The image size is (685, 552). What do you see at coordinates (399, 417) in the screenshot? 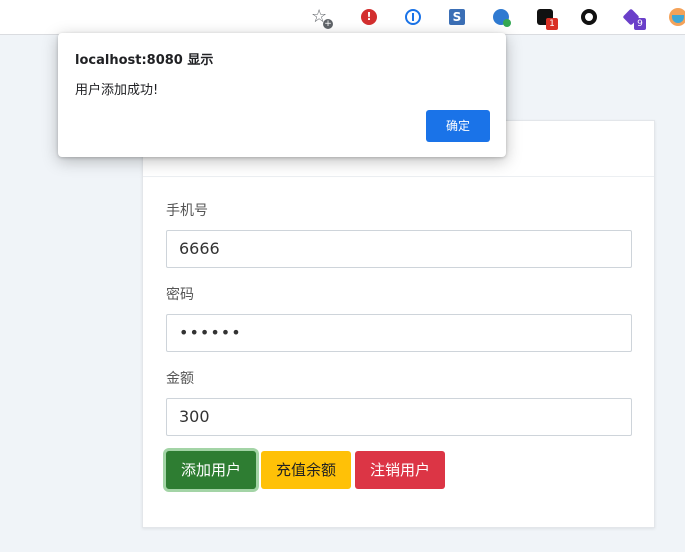
I see `amount-input: 300` at bounding box center [399, 417].